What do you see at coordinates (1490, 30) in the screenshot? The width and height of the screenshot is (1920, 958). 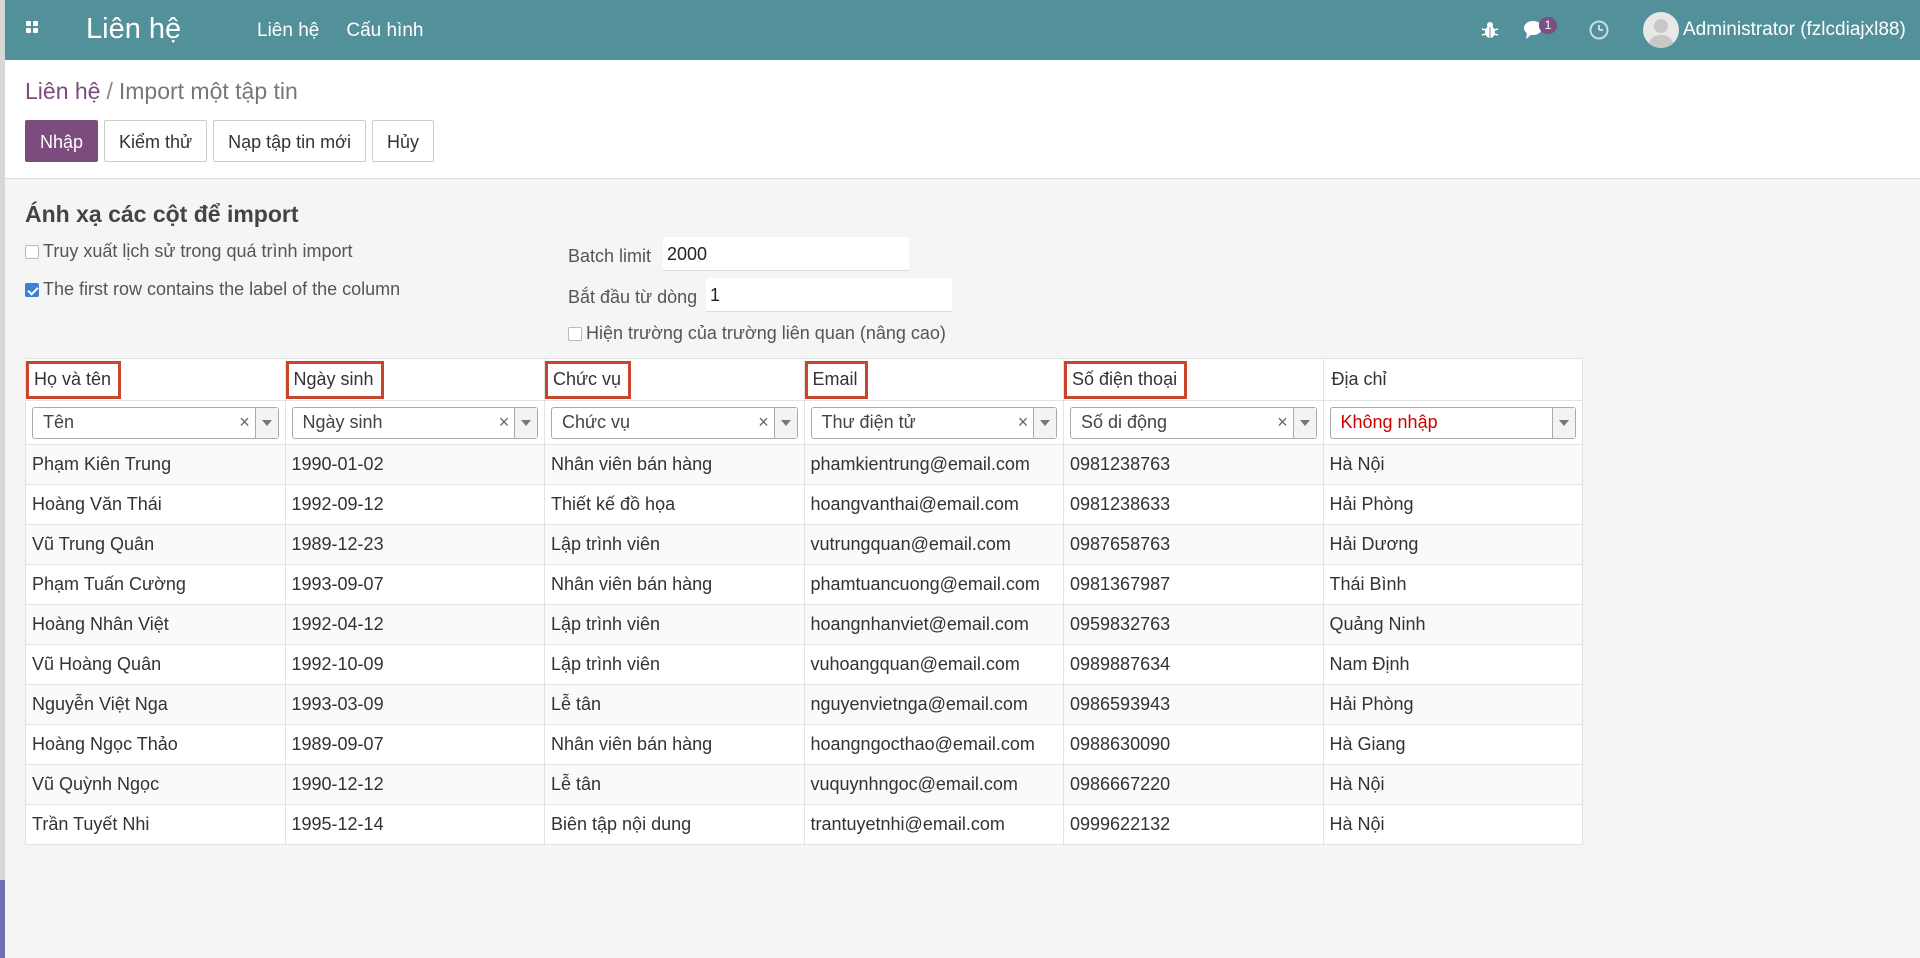 I see `bug-icon` at bounding box center [1490, 30].